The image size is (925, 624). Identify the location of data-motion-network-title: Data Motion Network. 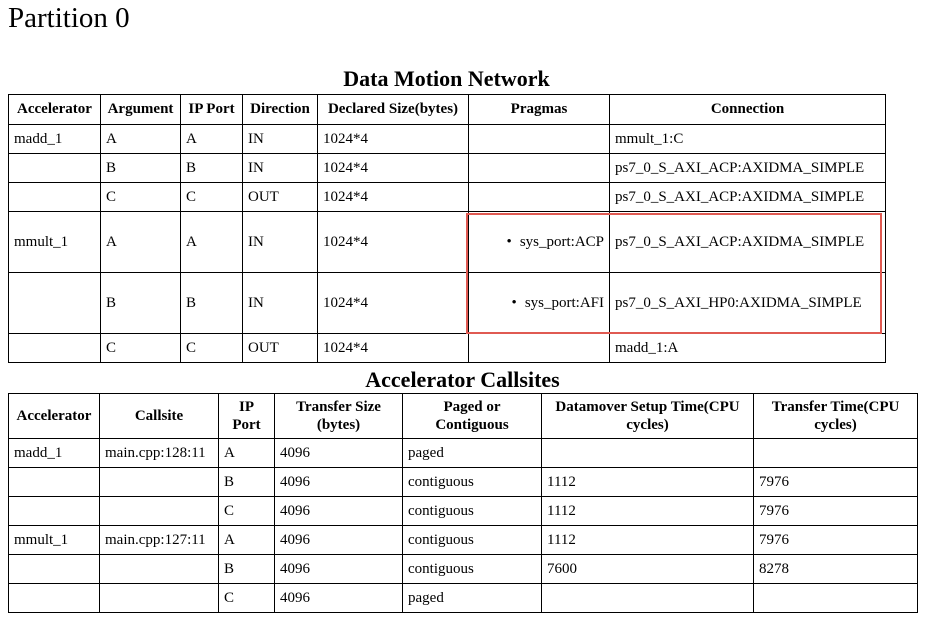
(446, 78).